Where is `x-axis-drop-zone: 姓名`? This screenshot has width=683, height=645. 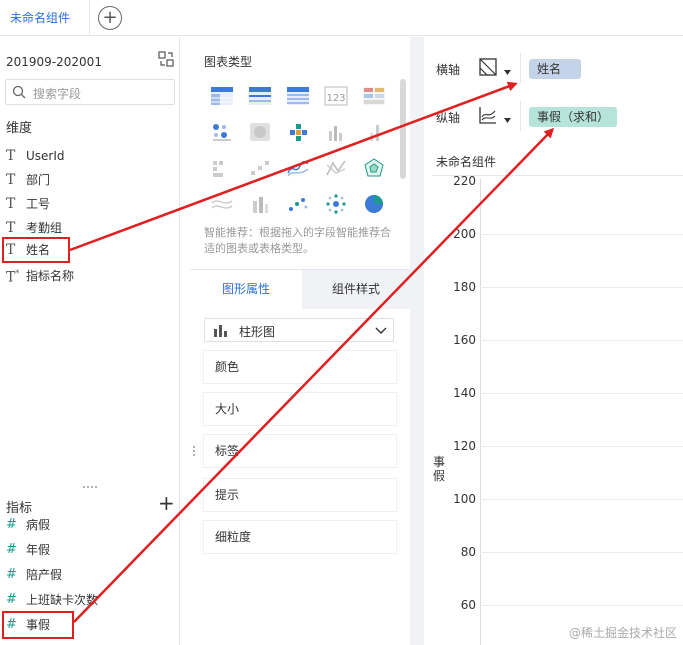
x-axis-drop-zone: 姓名 is located at coordinates (601, 68).